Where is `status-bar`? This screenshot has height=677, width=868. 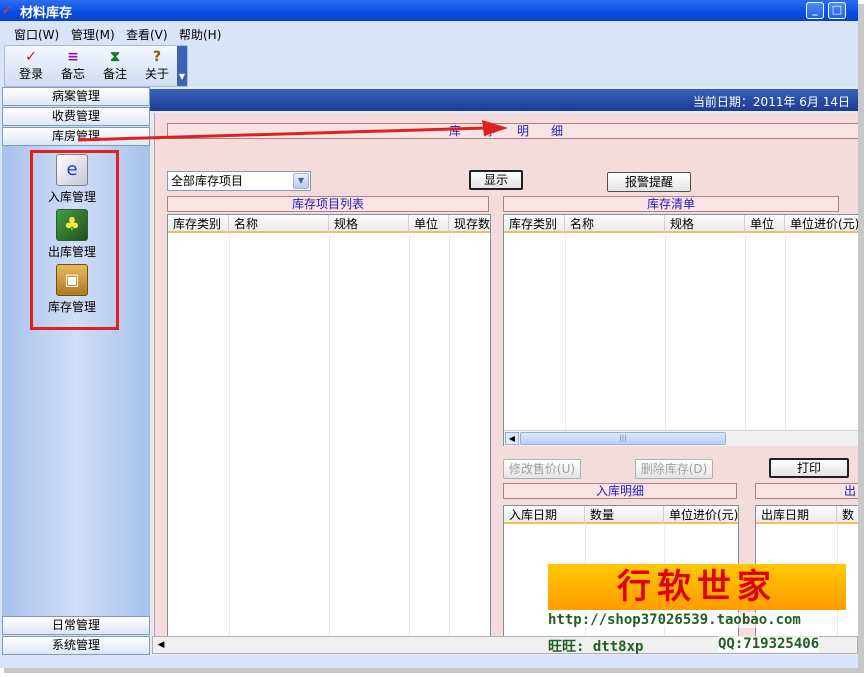
status-bar is located at coordinates (429, 661).